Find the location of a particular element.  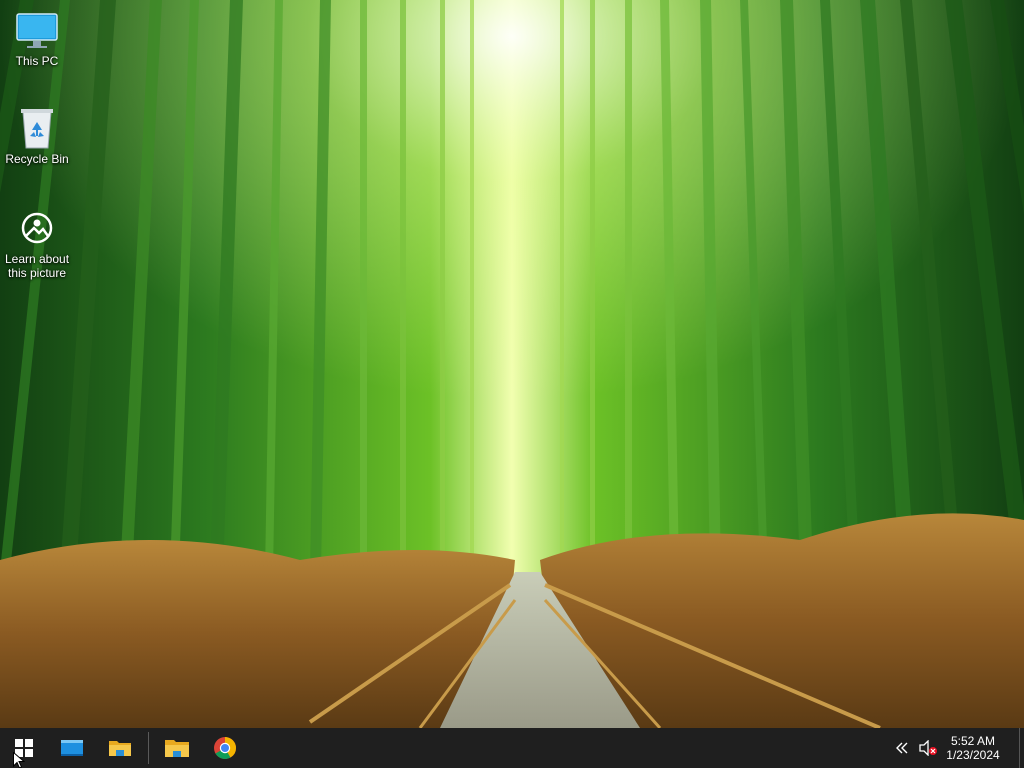

chevron-left-icon is located at coordinates (902, 748).